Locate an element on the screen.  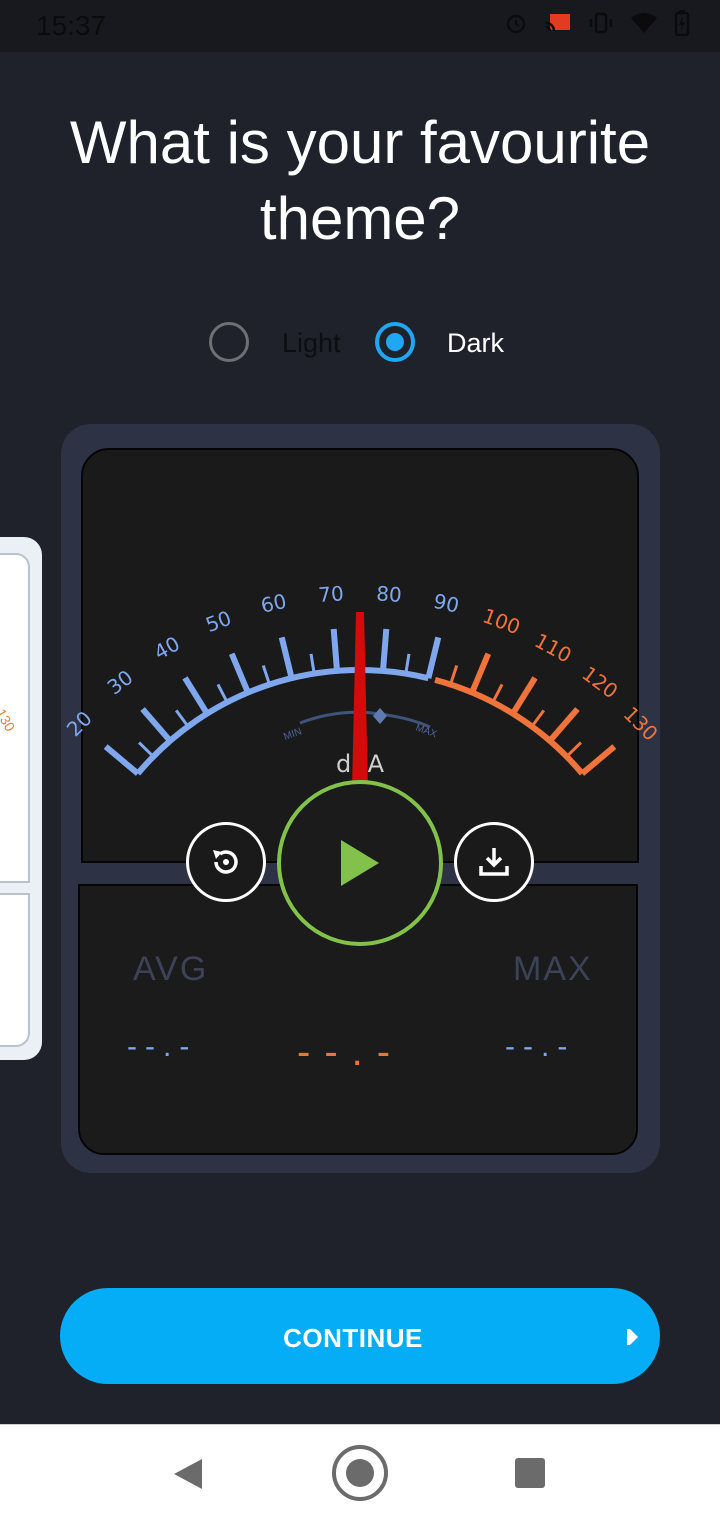
avg-value: --.- is located at coordinates (162, 1046).